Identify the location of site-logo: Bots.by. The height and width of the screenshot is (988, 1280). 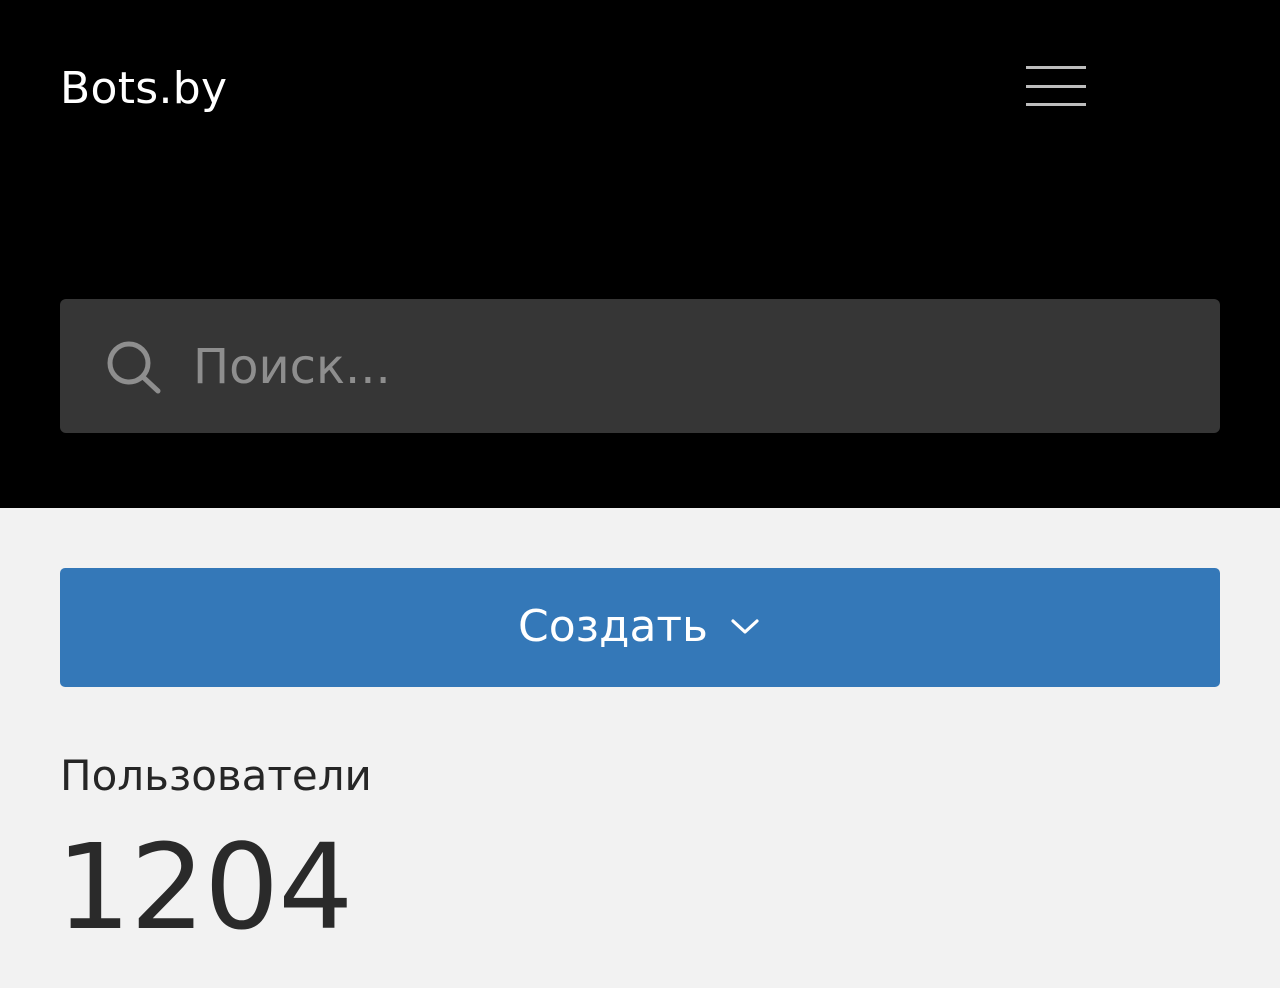
(143, 89).